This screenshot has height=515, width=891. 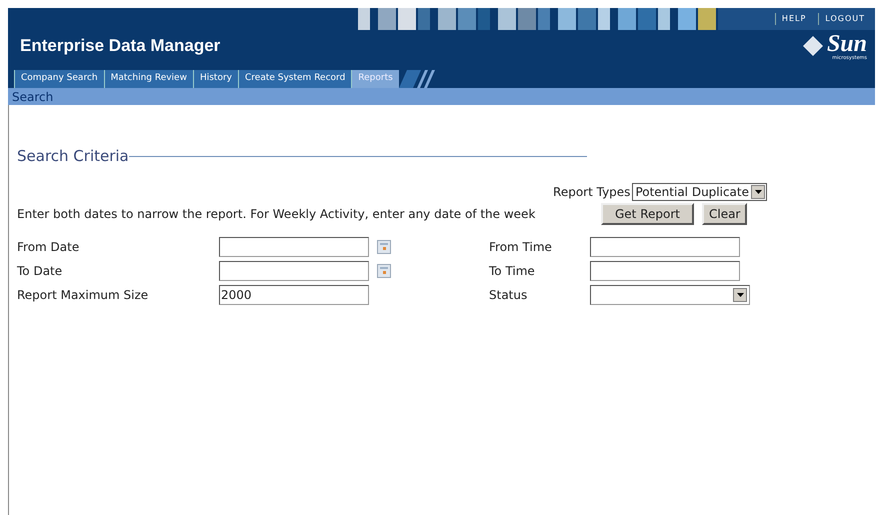 I want to click on help-link: HELP, so click(x=793, y=19).